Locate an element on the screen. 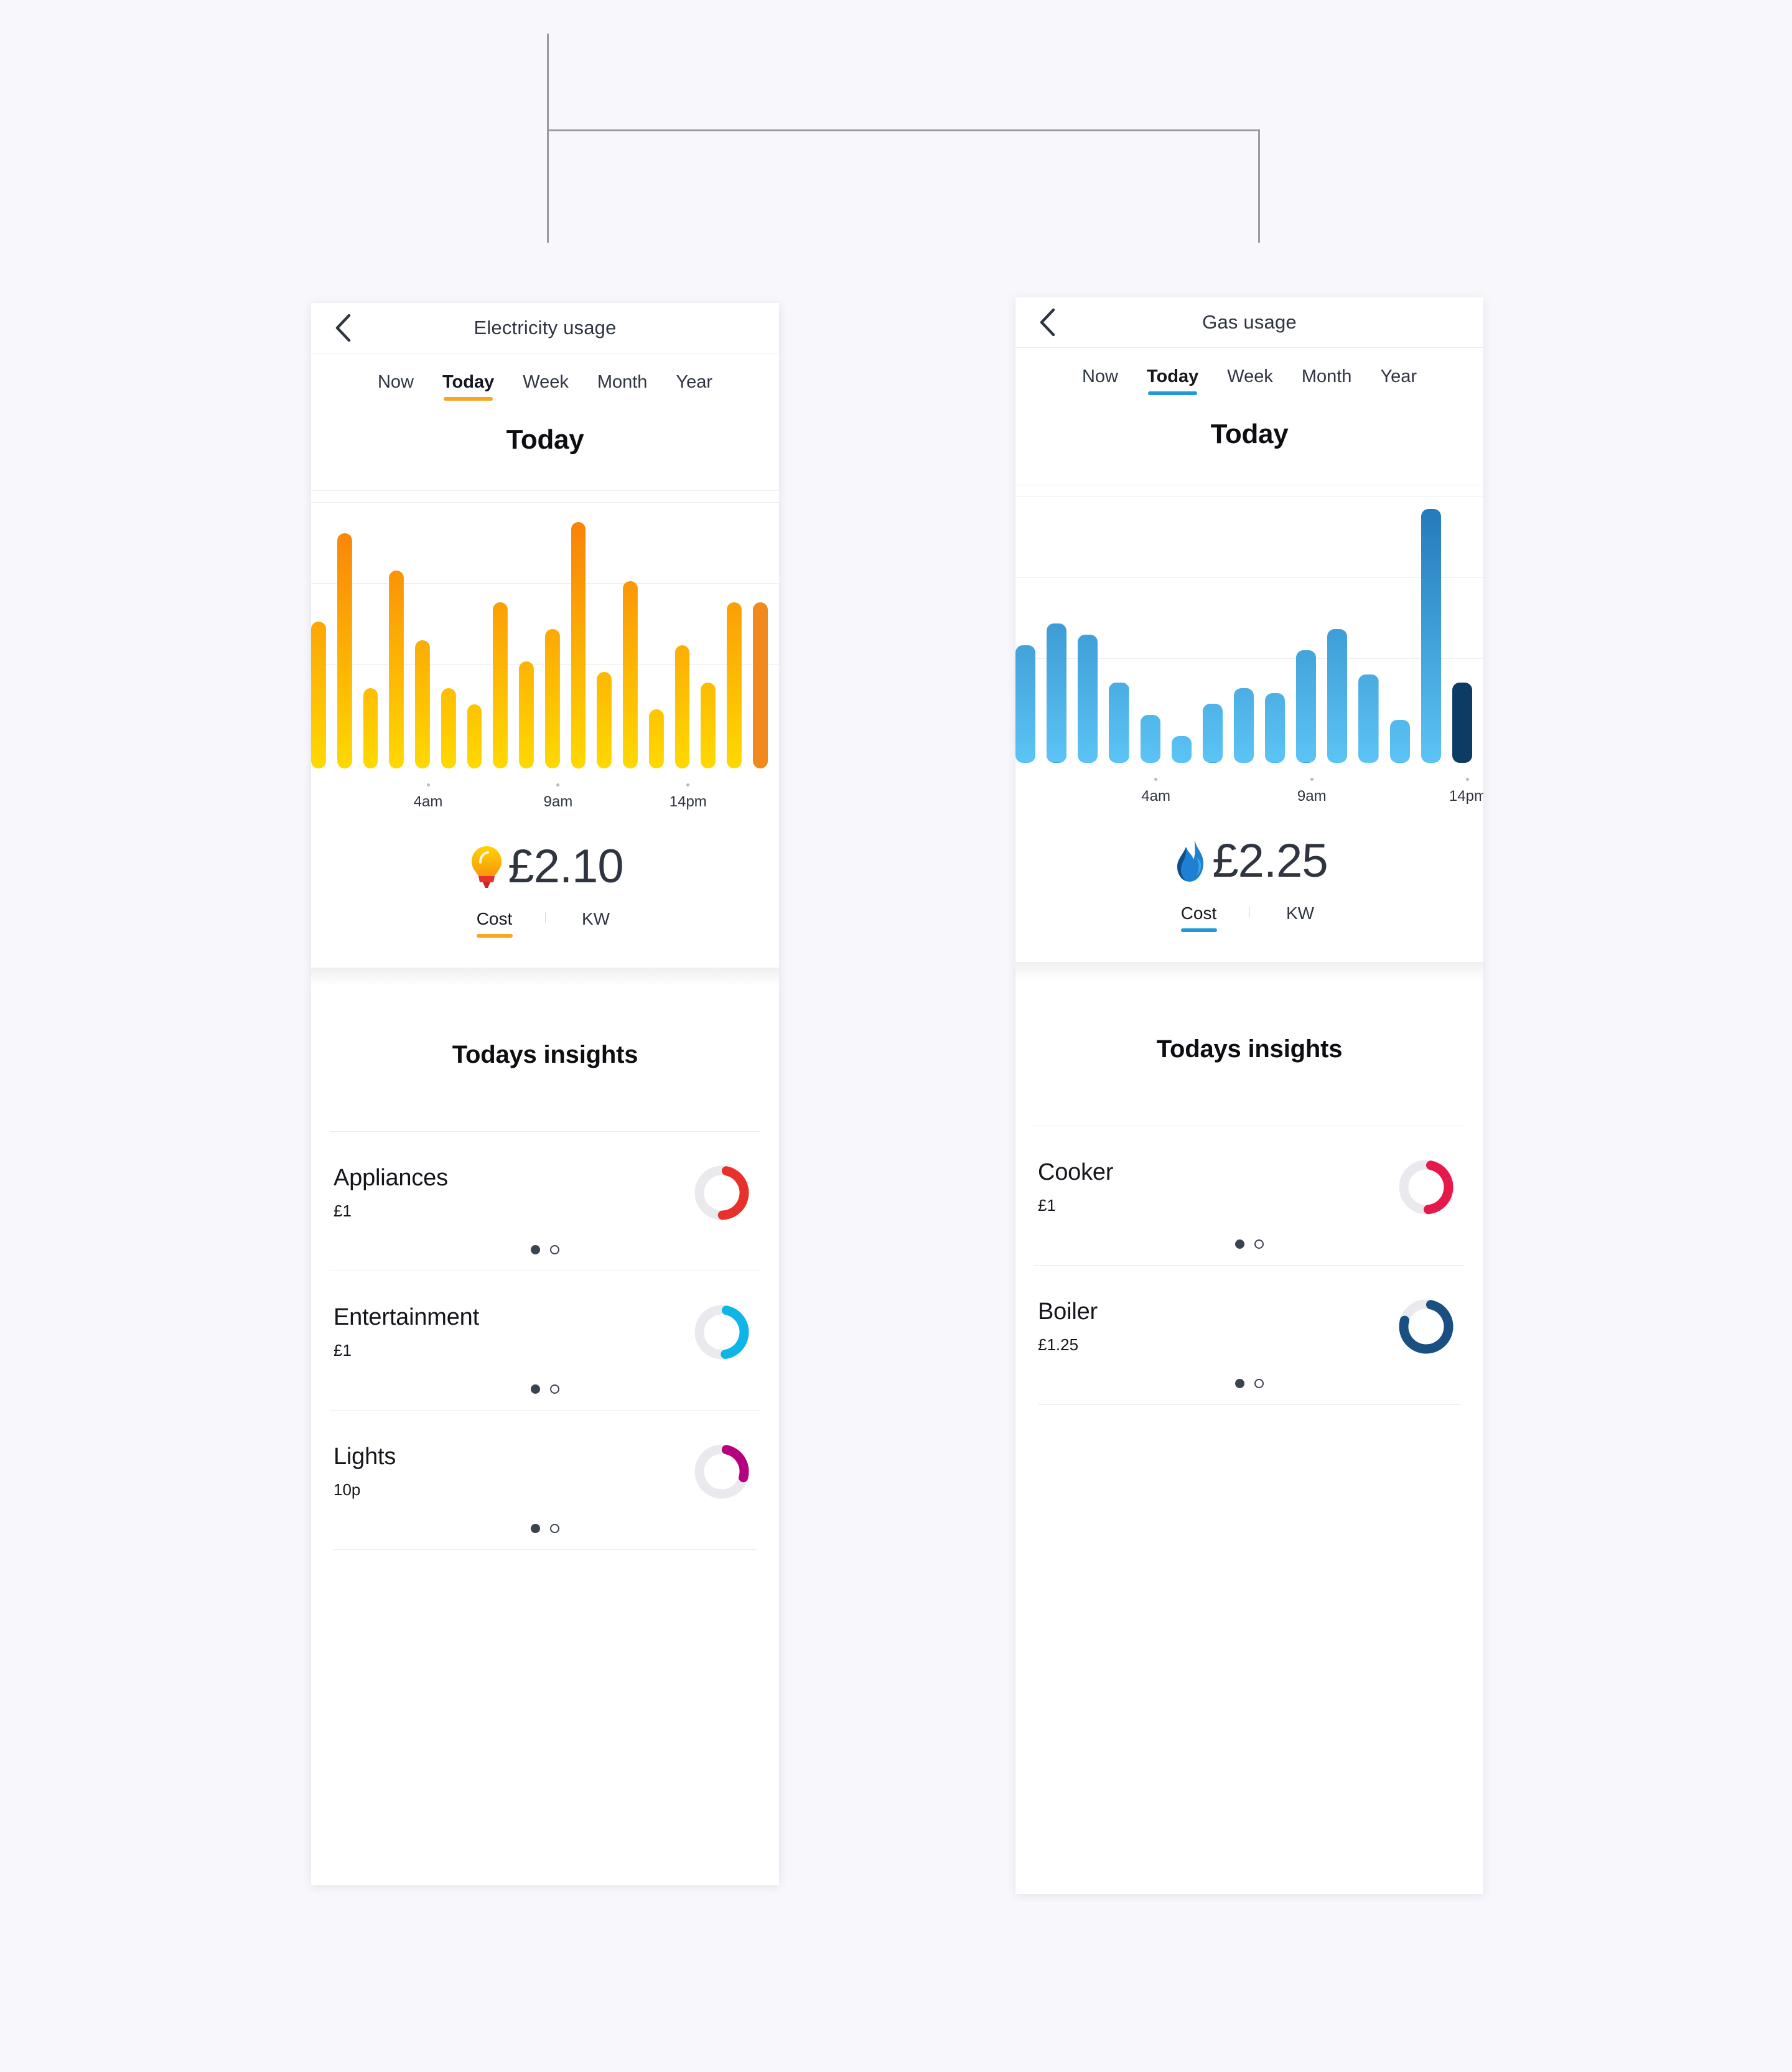 This screenshot has height=2072, width=1792. bar-series is located at coordinates (545, 634).